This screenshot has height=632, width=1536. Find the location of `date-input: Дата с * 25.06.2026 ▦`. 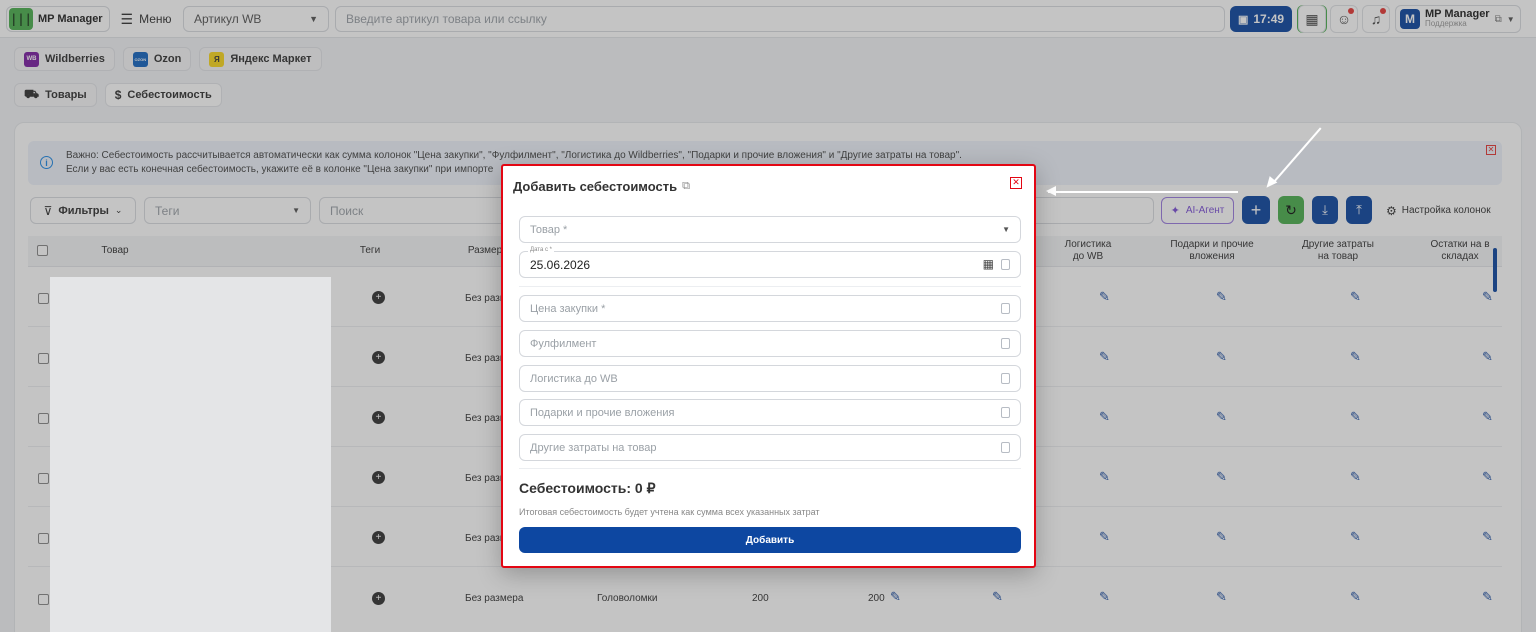

date-input: Дата с * 25.06.2026 ▦ is located at coordinates (770, 262).